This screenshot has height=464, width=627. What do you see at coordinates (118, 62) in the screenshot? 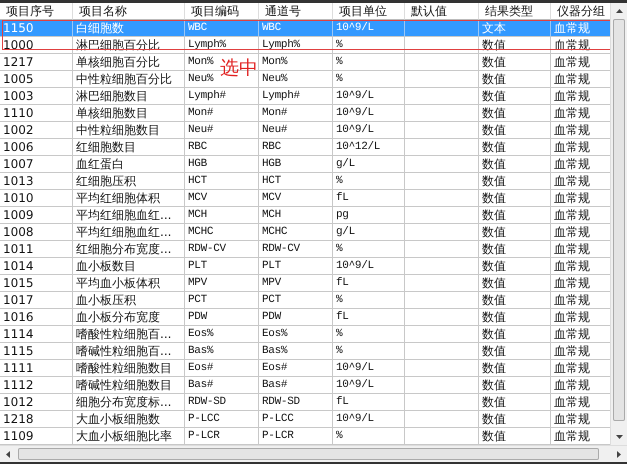
I see `table-cell: 单核细胞百分比` at bounding box center [118, 62].